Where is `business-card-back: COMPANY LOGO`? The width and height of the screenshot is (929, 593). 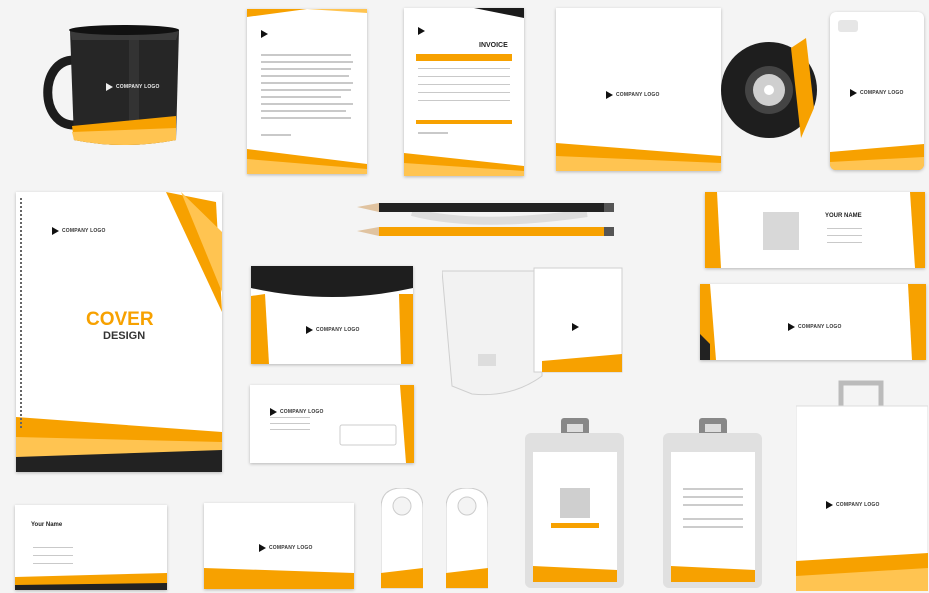 business-card-back: COMPANY LOGO is located at coordinates (813, 322).